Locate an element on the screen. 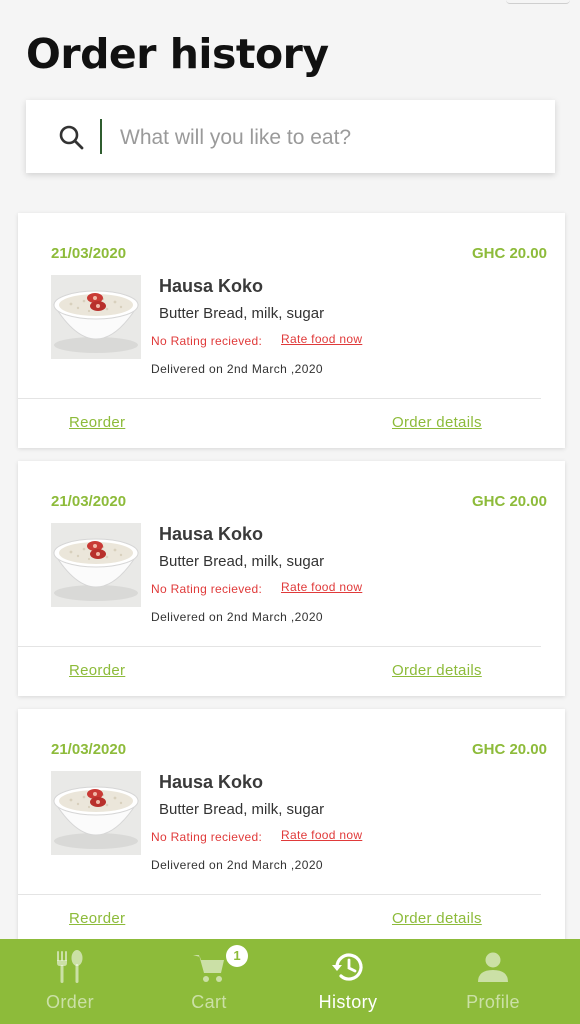  page-title: Order history is located at coordinates (177, 54).